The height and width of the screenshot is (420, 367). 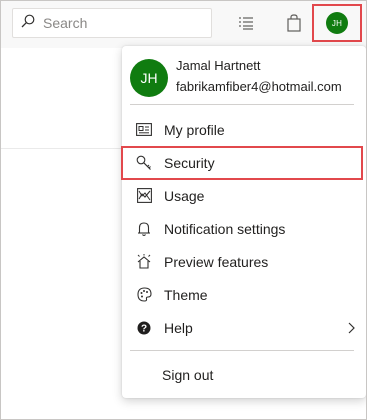 What do you see at coordinates (244, 129) in the screenshot?
I see `menu-item-my-profile: My profile` at bounding box center [244, 129].